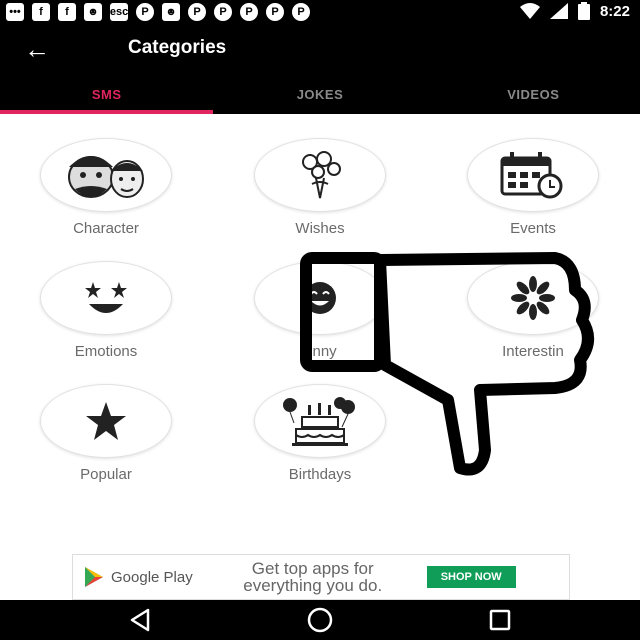  I want to click on battery-icon, so click(583, 11).